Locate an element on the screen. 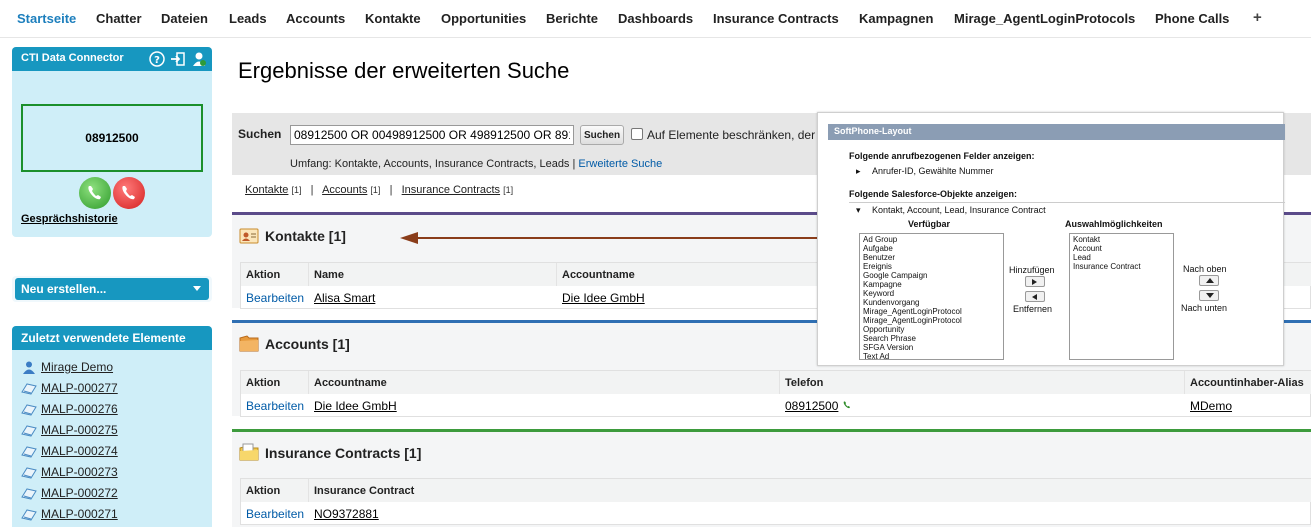 This screenshot has height=527, width=1311. contract-cell: NO9372881 is located at coordinates (346, 514).